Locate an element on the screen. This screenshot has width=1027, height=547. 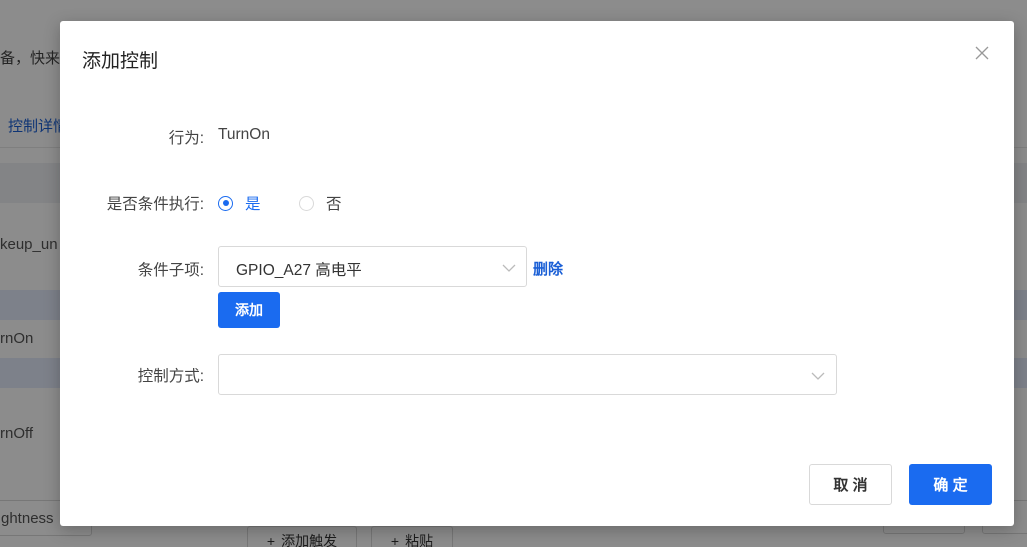
condition-item-select: GPIO_A27 高电平 is located at coordinates (372, 266).